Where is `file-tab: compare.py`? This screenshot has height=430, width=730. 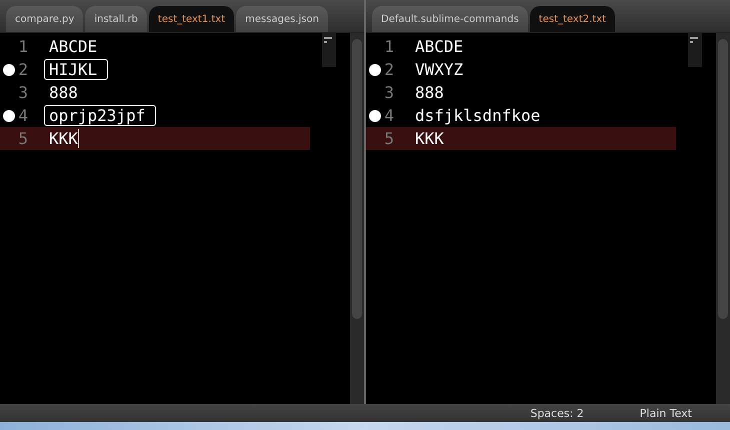 file-tab: compare.py is located at coordinates (45, 19).